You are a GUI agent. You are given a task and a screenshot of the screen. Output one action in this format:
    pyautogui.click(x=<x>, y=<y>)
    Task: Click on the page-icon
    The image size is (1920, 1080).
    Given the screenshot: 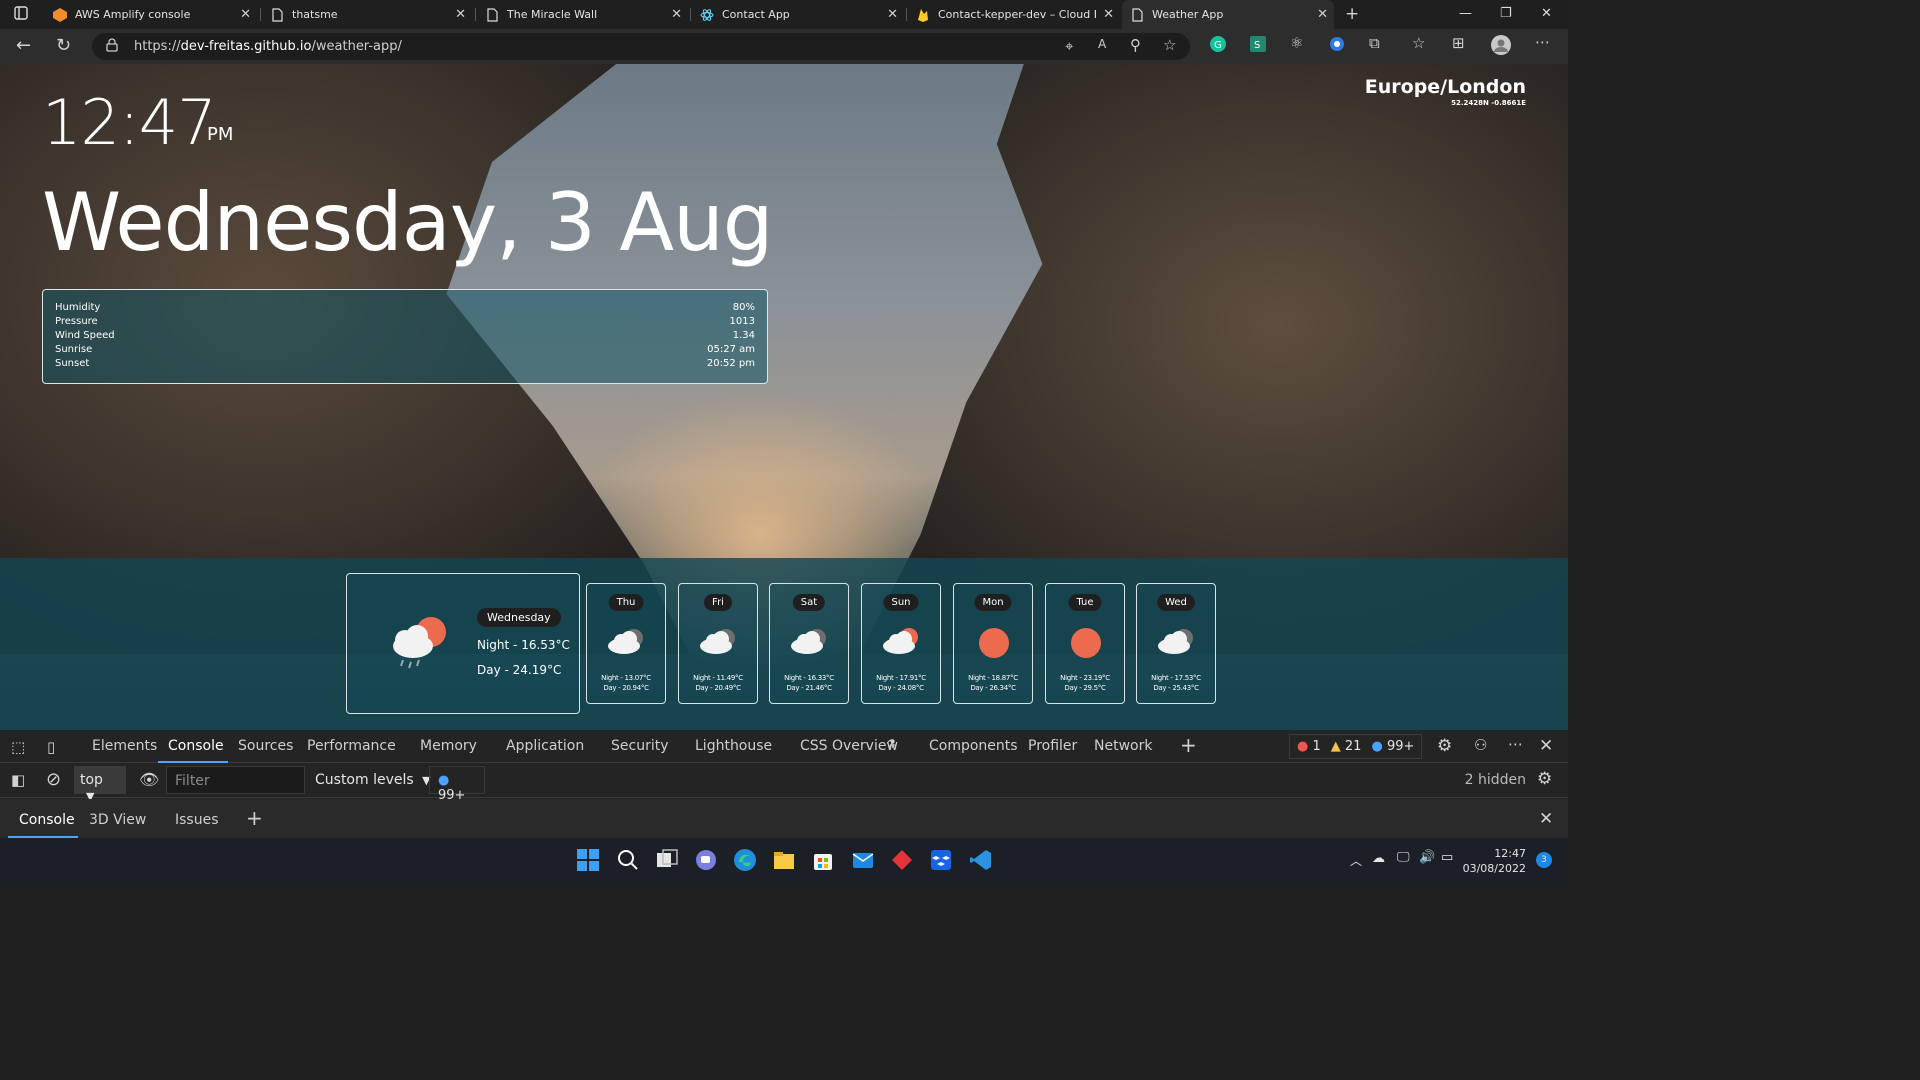 What is the action you would take?
    pyautogui.click(x=1137, y=14)
    